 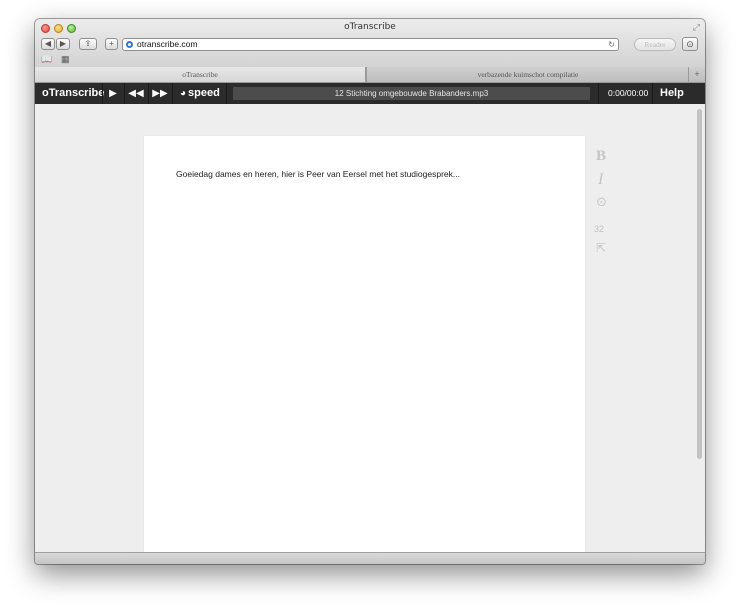 What do you see at coordinates (183, 93) in the screenshot?
I see `gauge-icon: ◕` at bounding box center [183, 93].